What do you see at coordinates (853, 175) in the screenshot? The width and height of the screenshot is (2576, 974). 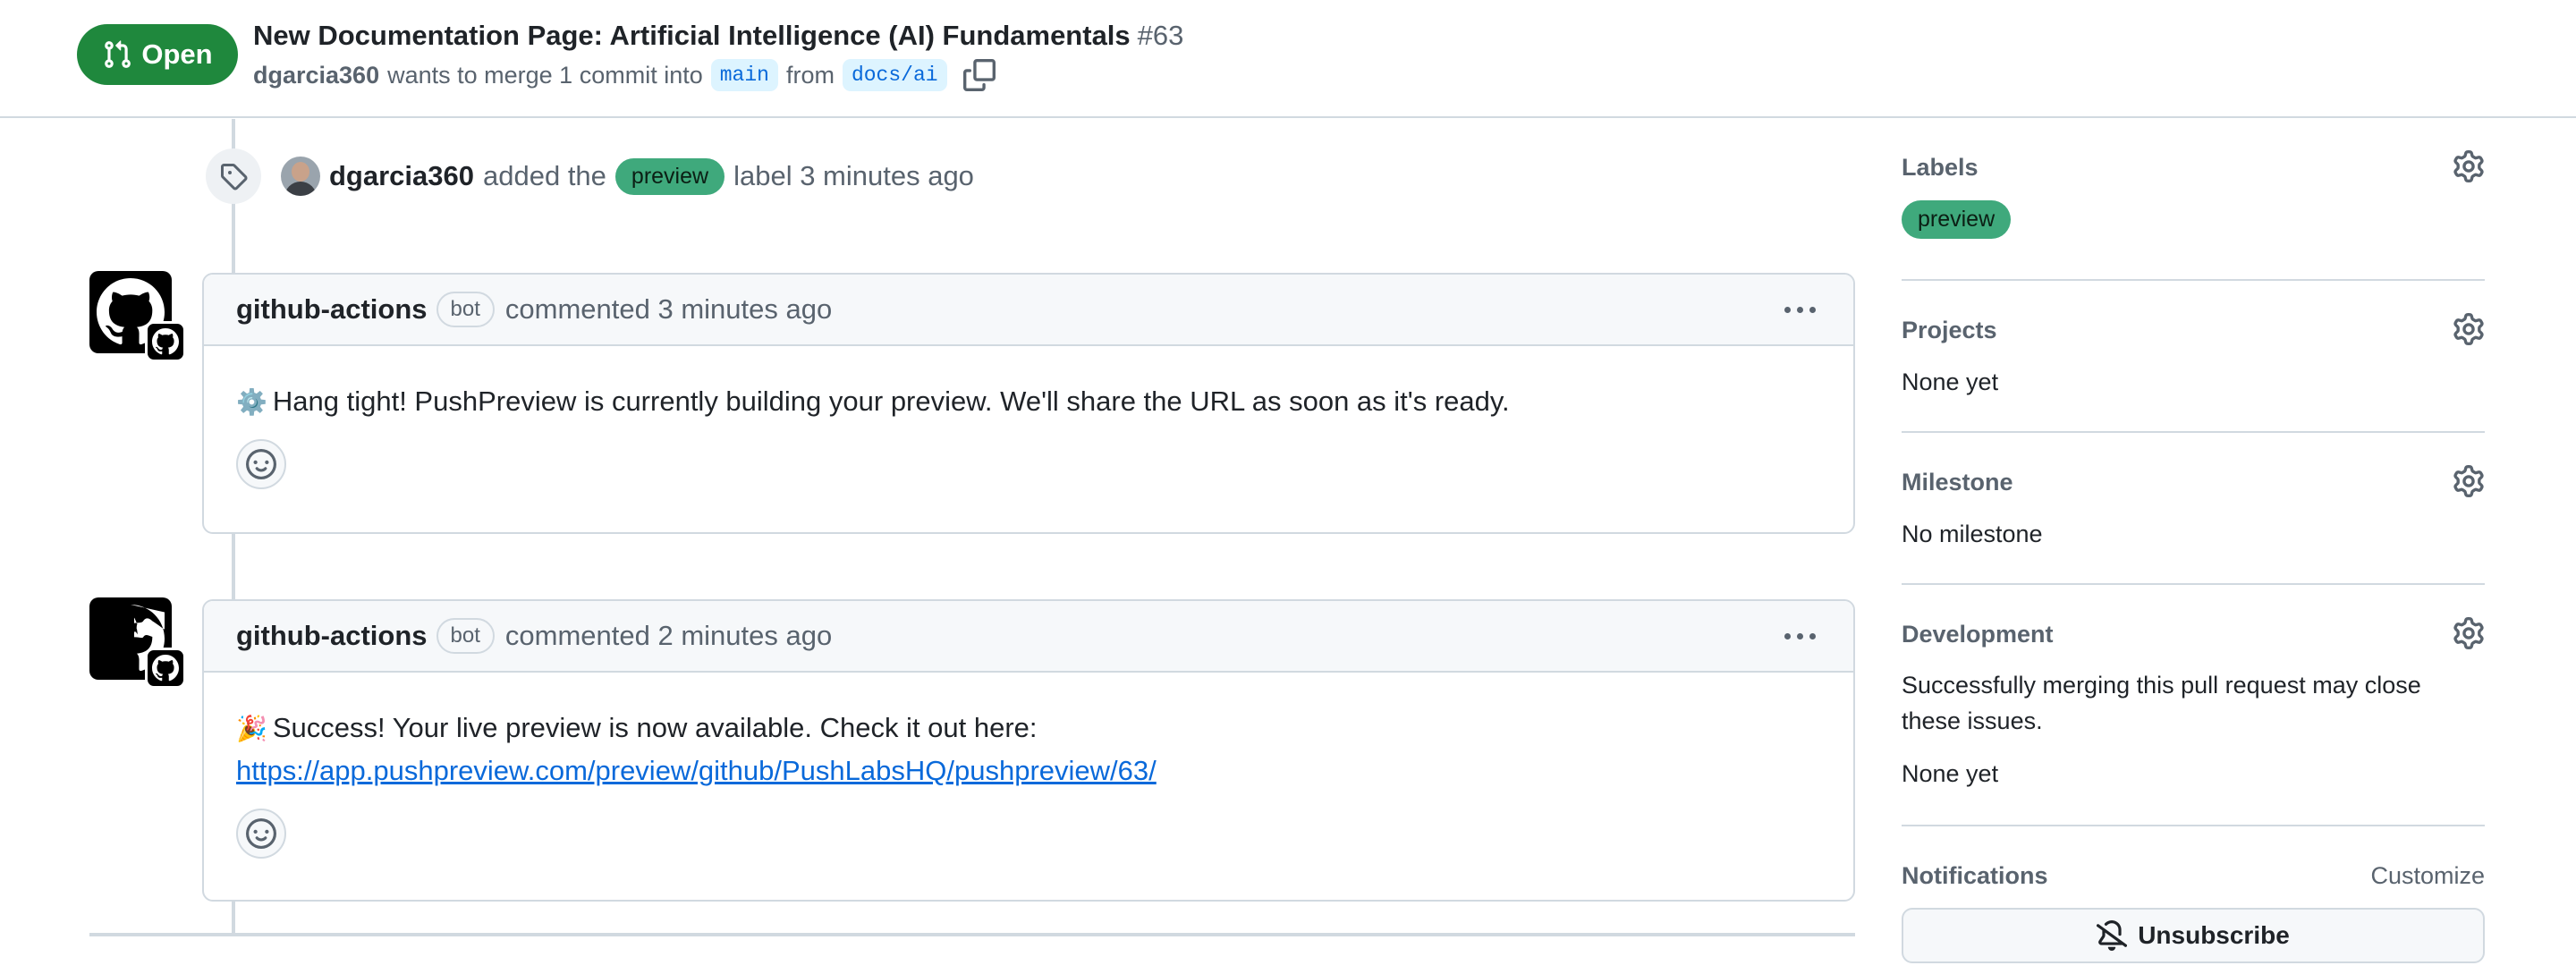 I see `event-suffix-text: label 3 minutes ago` at bounding box center [853, 175].